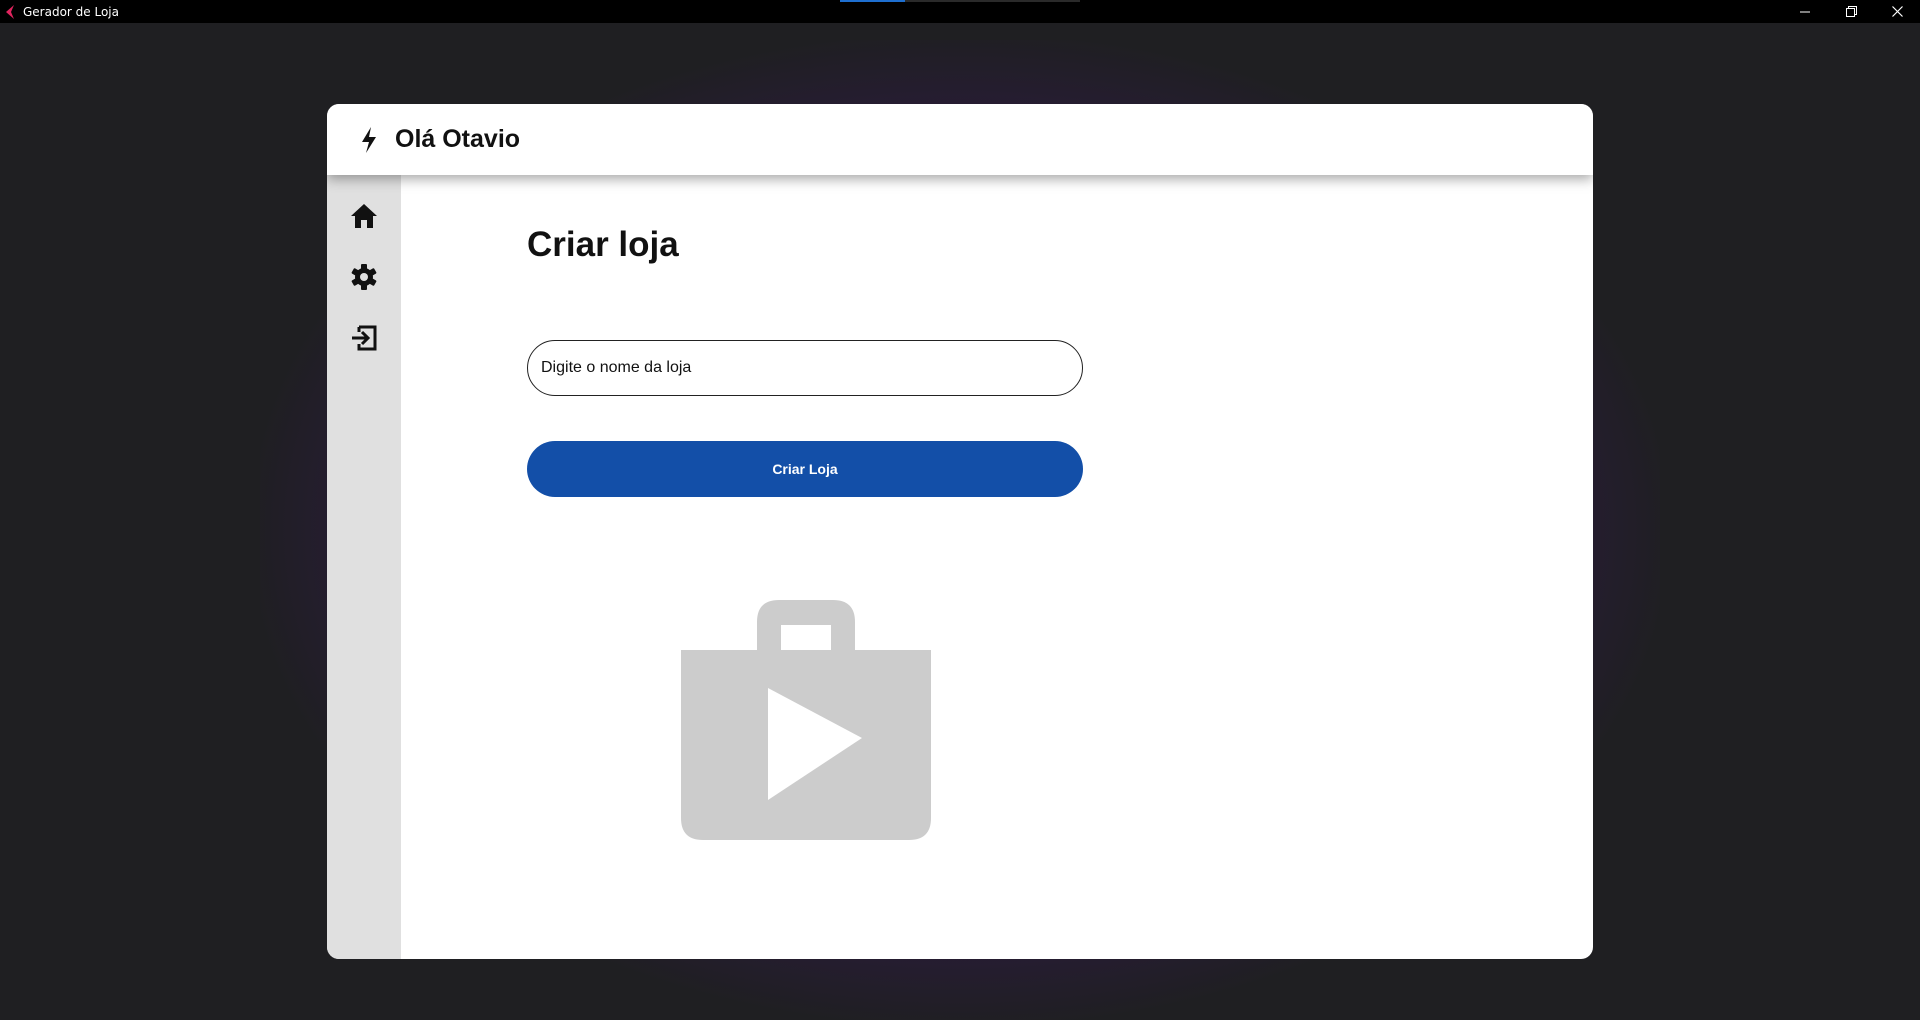 The height and width of the screenshot is (1020, 1920). I want to click on minimize-icon, so click(1805, 11).